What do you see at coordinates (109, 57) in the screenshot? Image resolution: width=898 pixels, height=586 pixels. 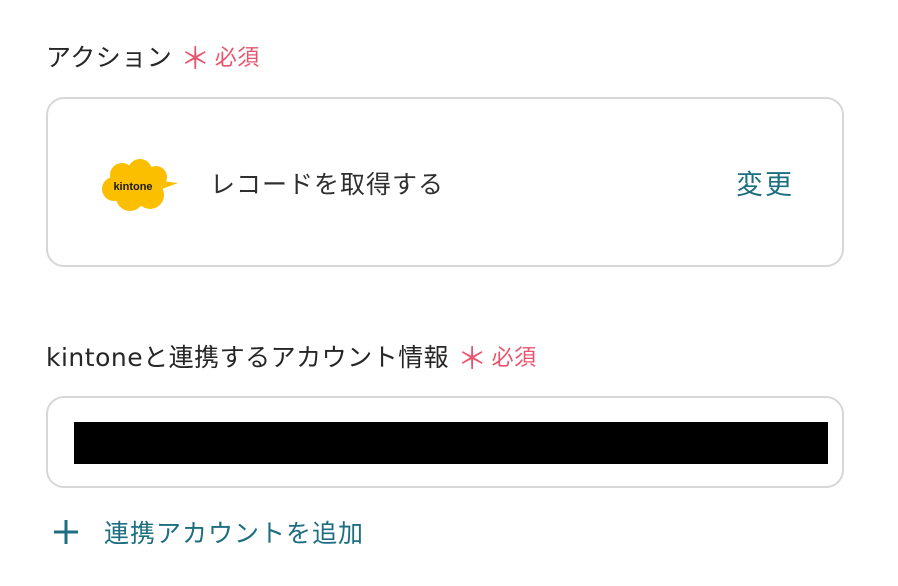 I see `action-label-text: アクション` at bounding box center [109, 57].